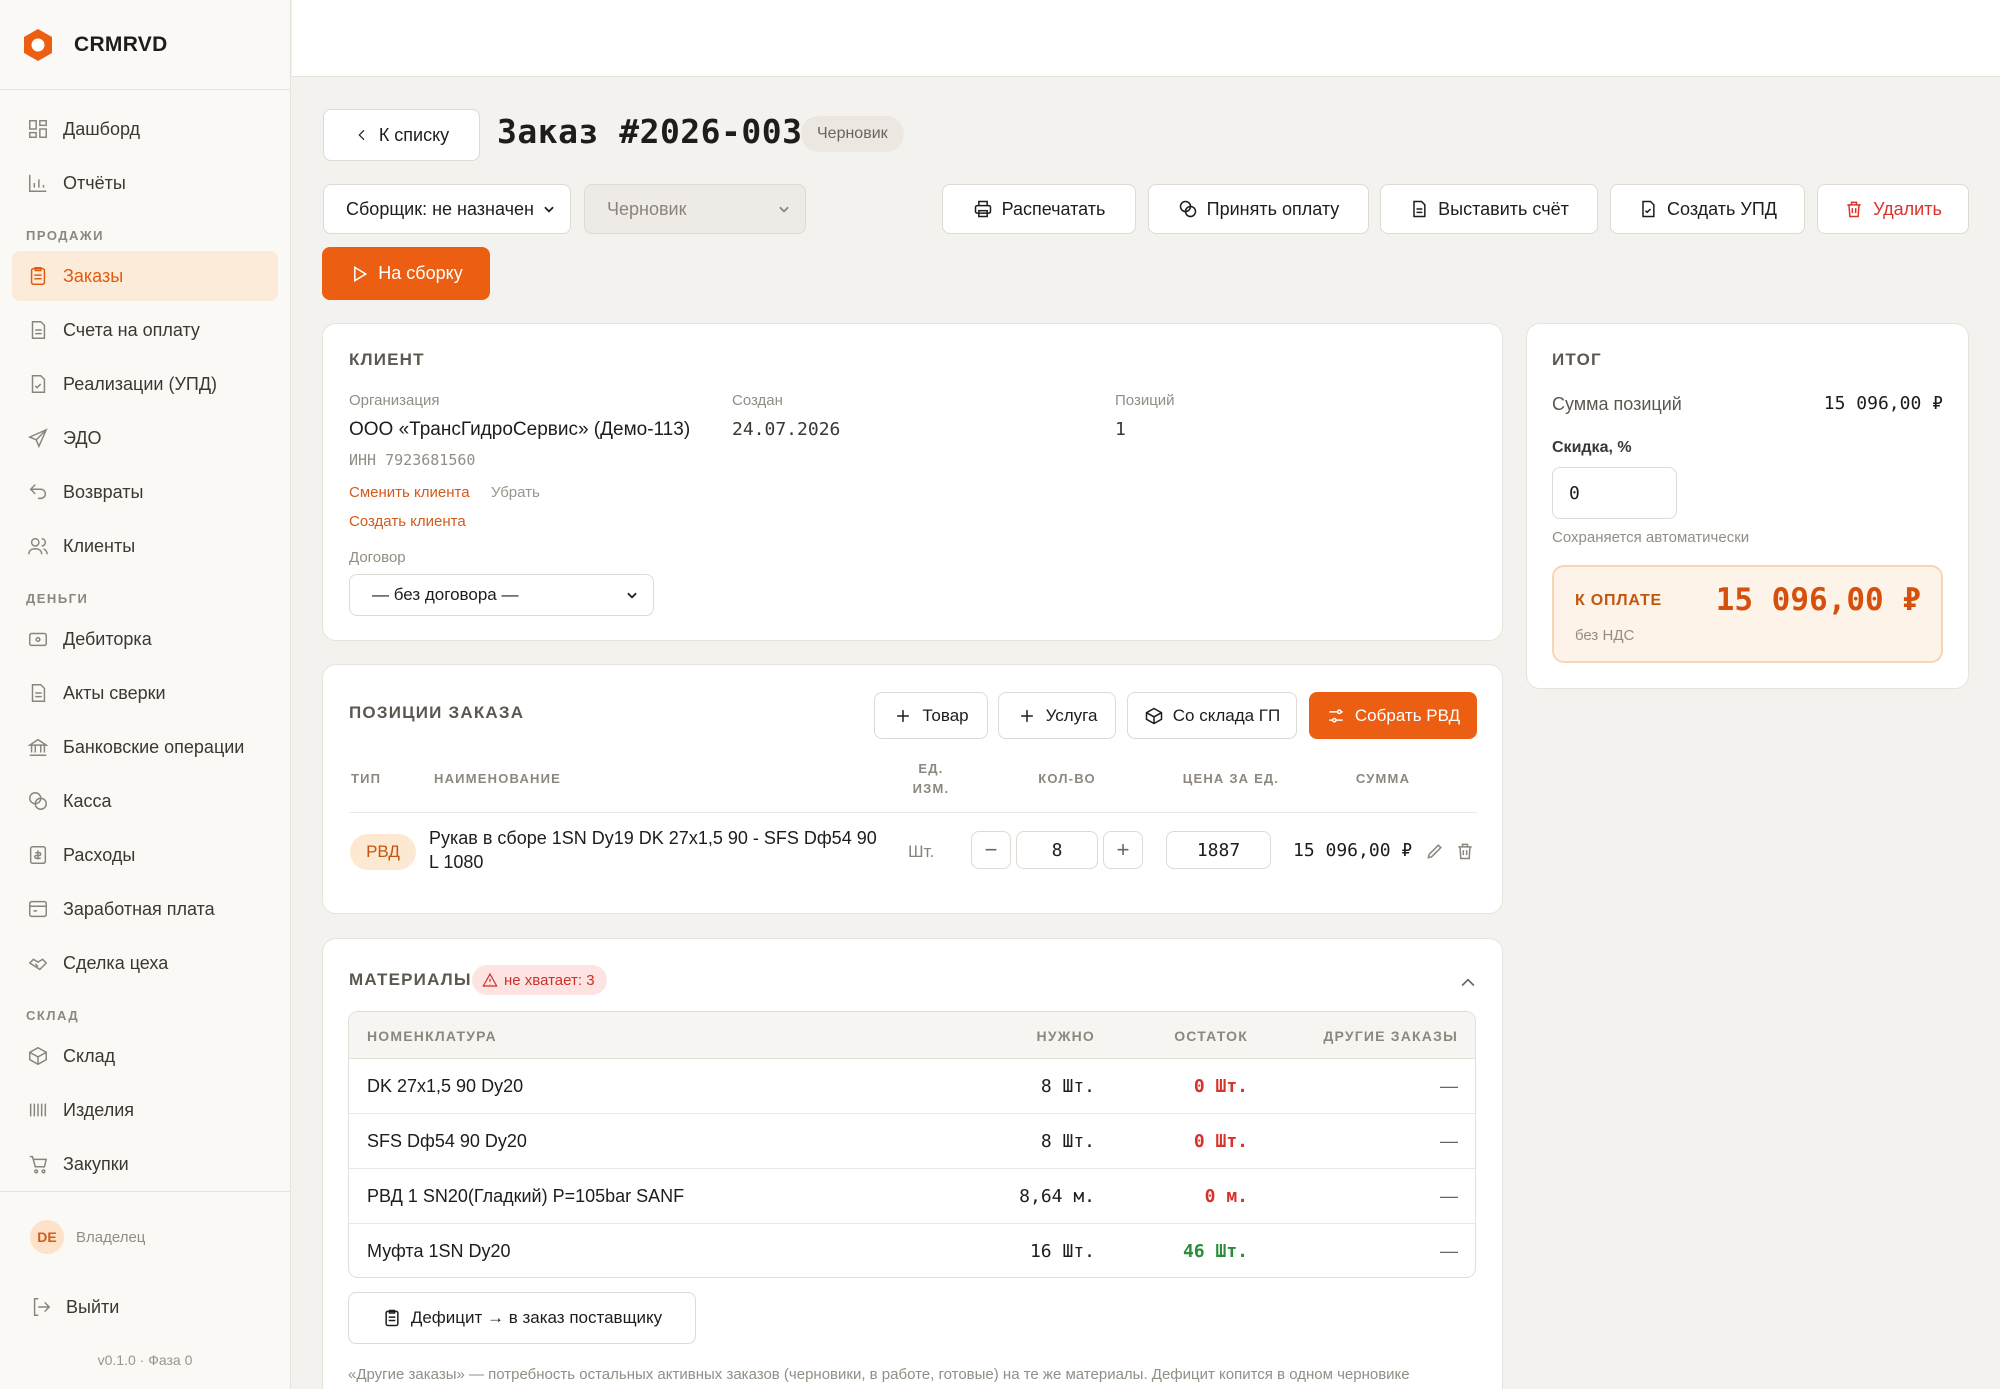 The height and width of the screenshot is (1389, 2000). I want to click on topbar, so click(1146, 38).